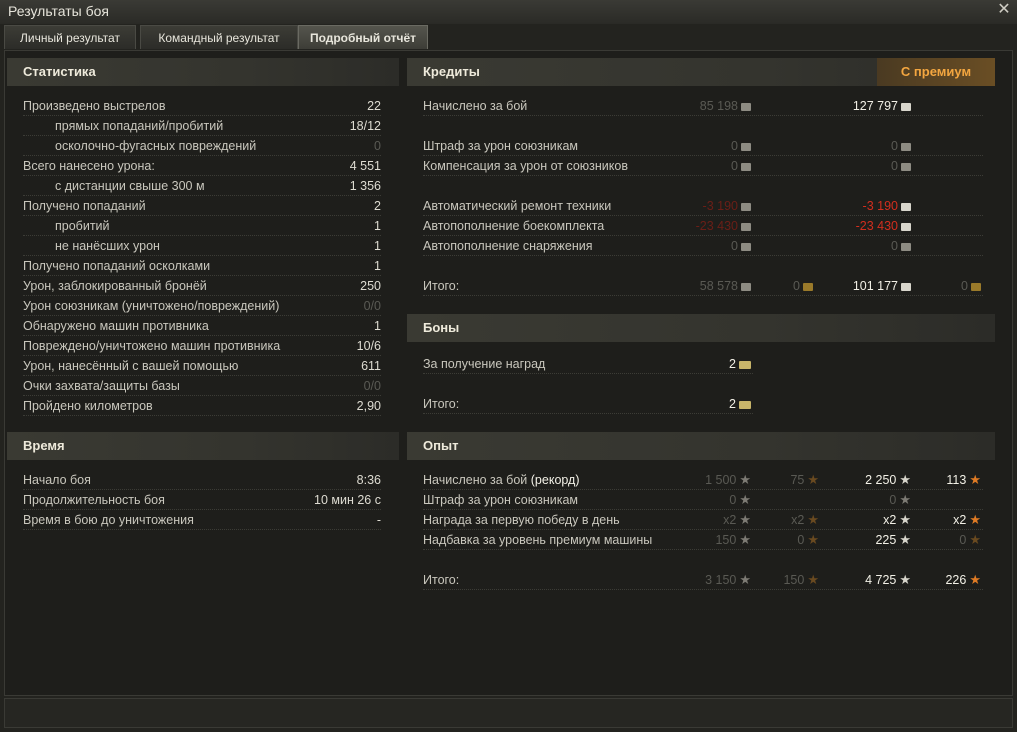 This screenshot has height=732, width=1017. What do you see at coordinates (890, 520) in the screenshot?
I see `xp-premium-value-text: x2` at bounding box center [890, 520].